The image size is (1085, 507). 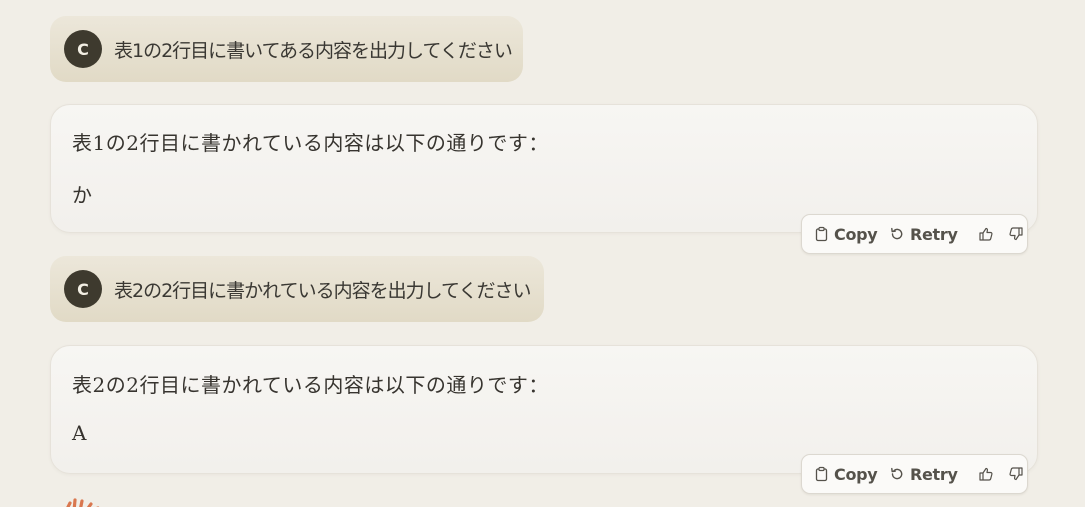 I want to click on assistant-message-text: 表2の2行目に書かれている内容は以下の通りです：, so click(x=310, y=385).